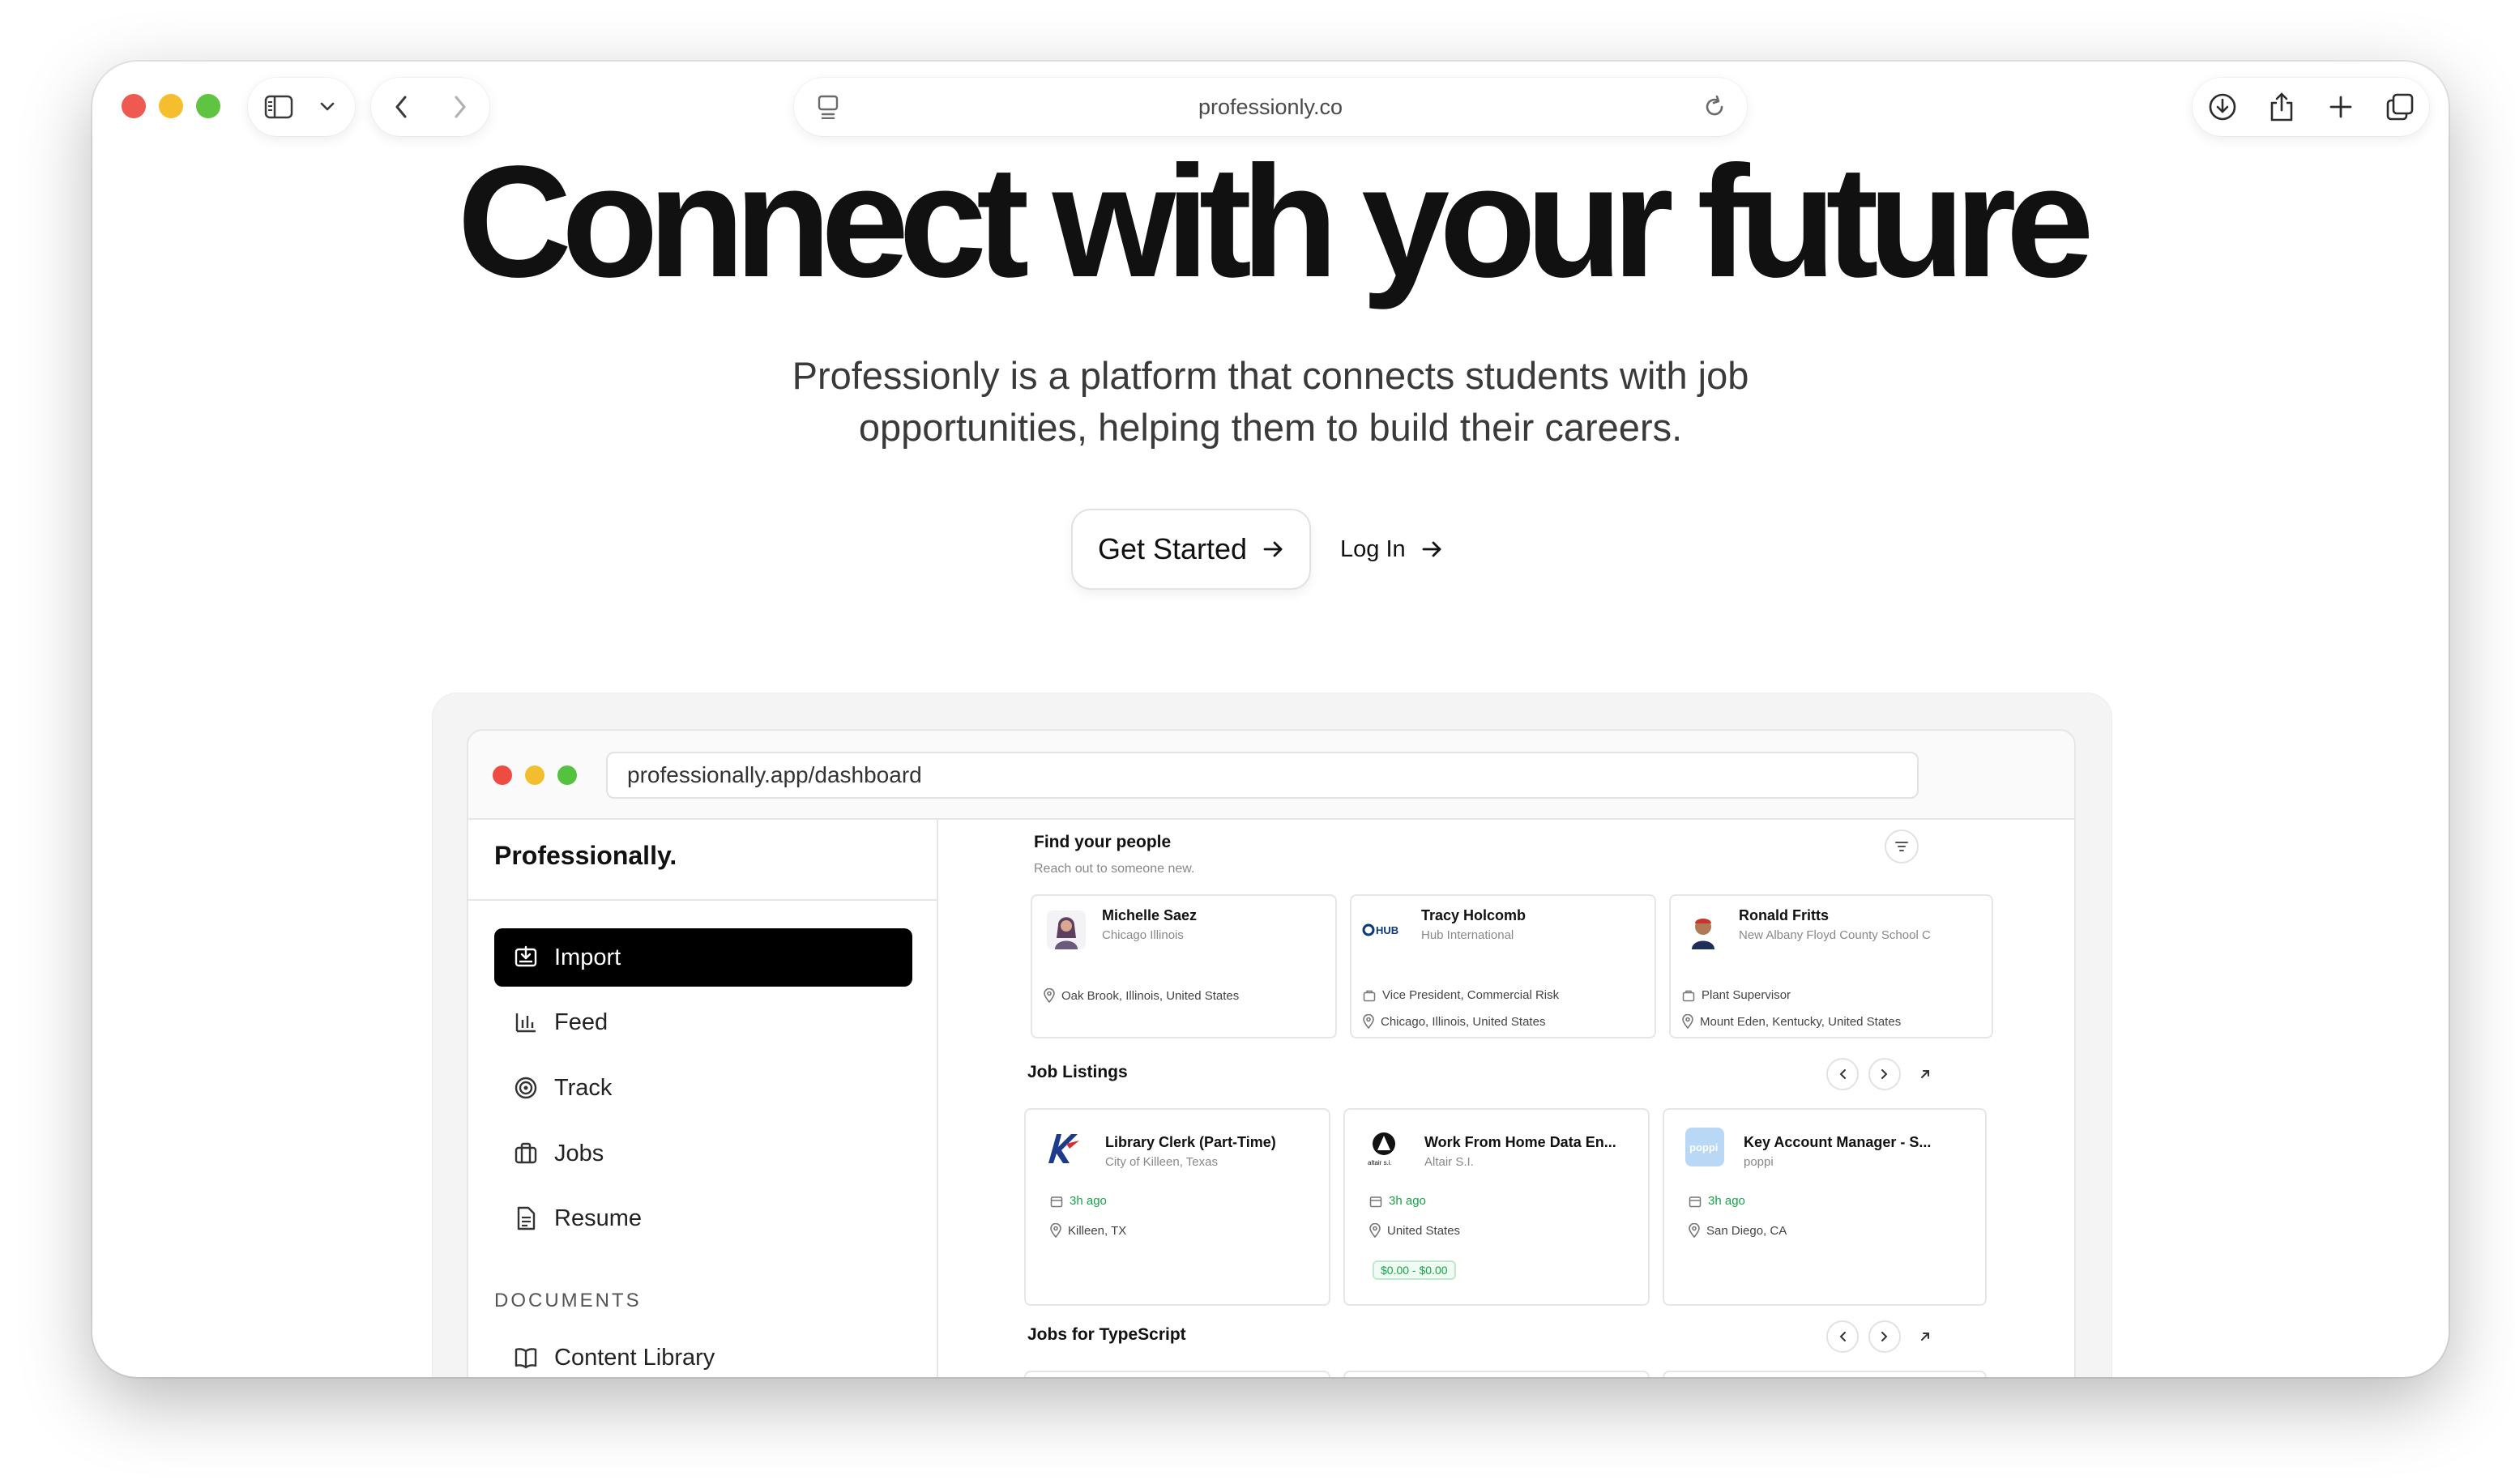  I want to click on bar-chart-icon, so click(525, 1023).